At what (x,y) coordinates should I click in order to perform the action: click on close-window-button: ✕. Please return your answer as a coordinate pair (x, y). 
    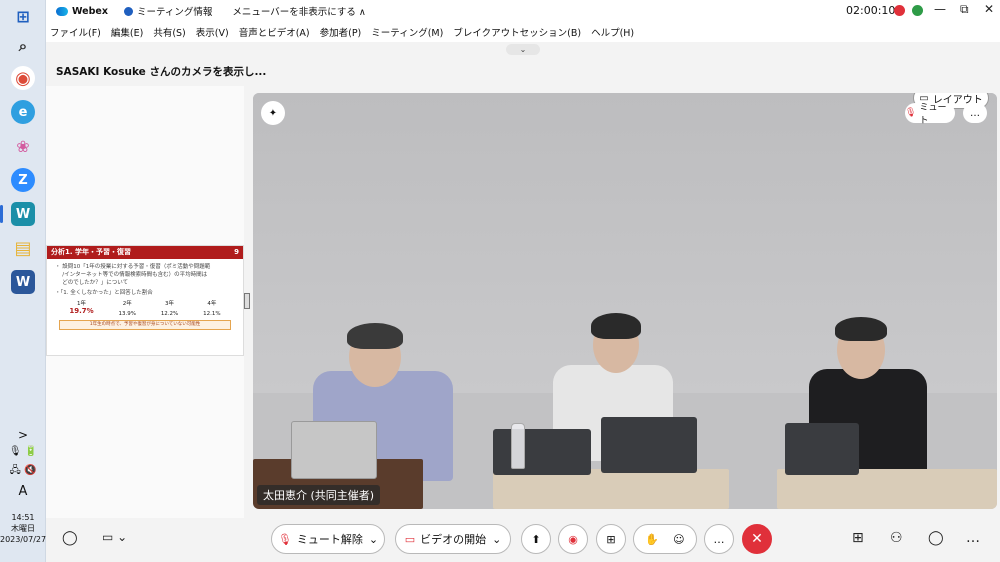
    Looking at the image, I should click on (989, 9).